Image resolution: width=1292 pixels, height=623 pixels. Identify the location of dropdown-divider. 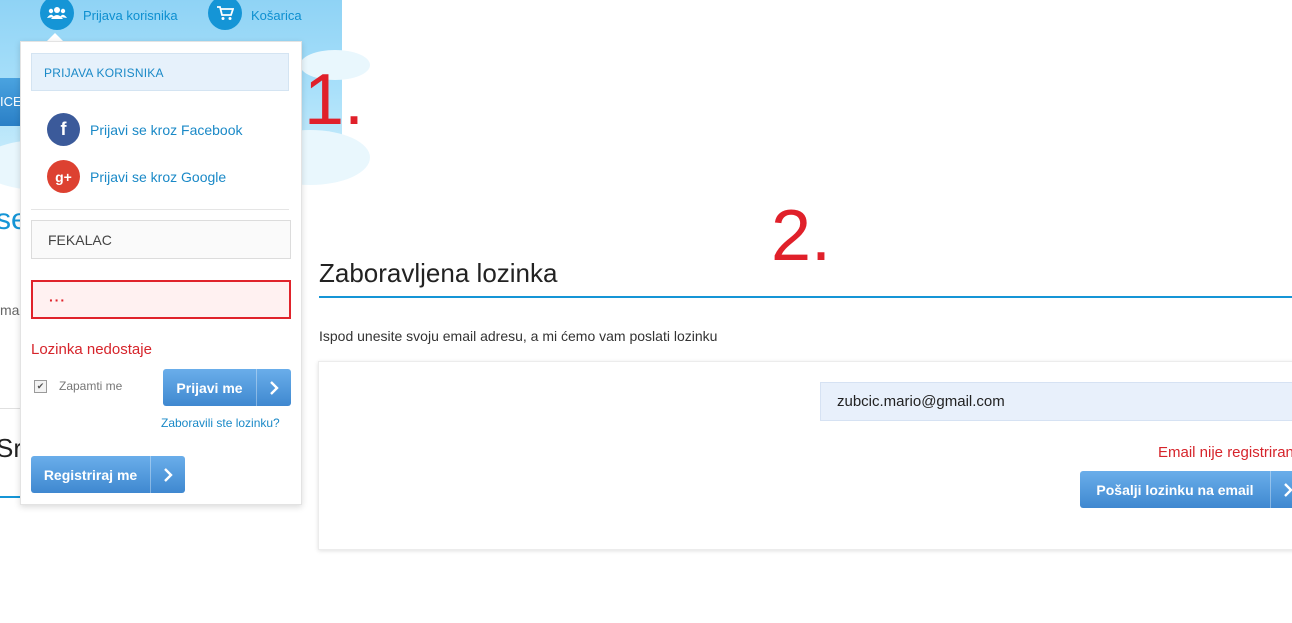
(160, 209).